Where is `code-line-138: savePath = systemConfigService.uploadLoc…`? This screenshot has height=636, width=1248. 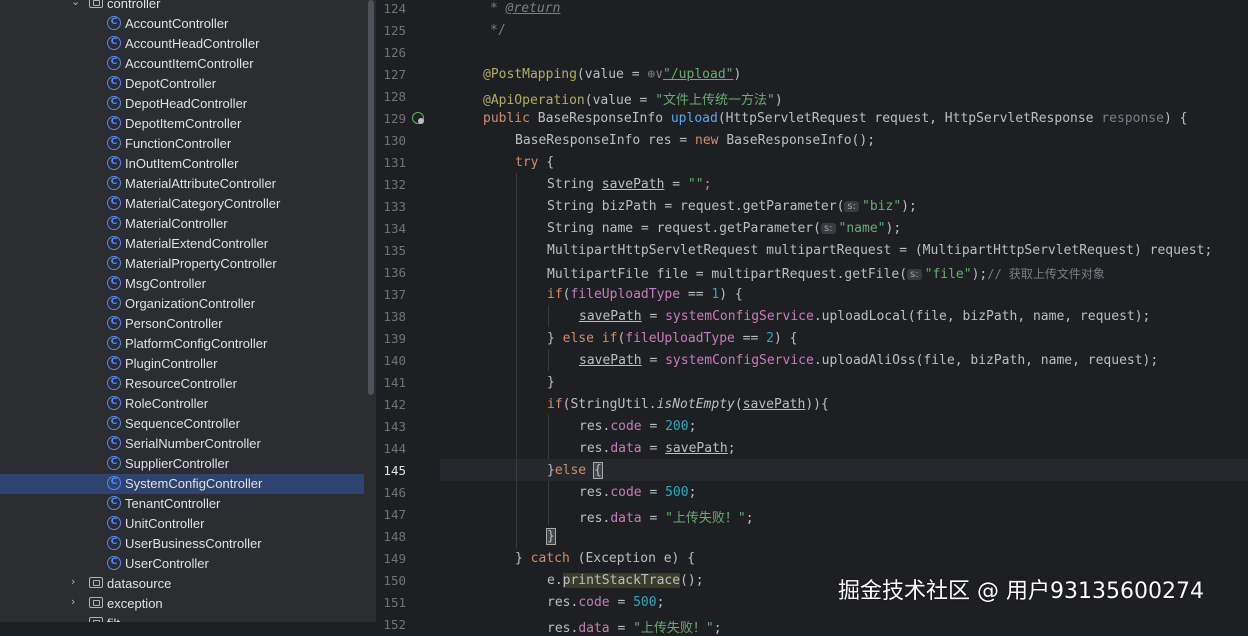 code-line-138: savePath = systemConfigService.uploadLoc… is located at coordinates (865, 316).